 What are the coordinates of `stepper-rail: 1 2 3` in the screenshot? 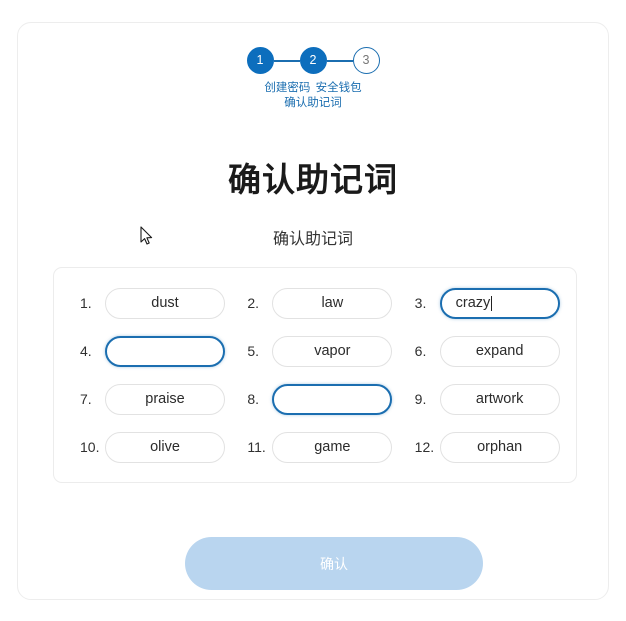 It's located at (313, 60).